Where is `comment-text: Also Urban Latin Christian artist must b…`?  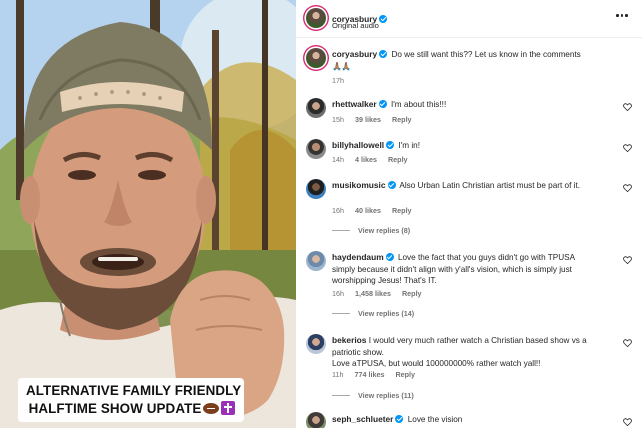
comment-text: Also Urban Latin Christian artist must b… is located at coordinates (490, 185).